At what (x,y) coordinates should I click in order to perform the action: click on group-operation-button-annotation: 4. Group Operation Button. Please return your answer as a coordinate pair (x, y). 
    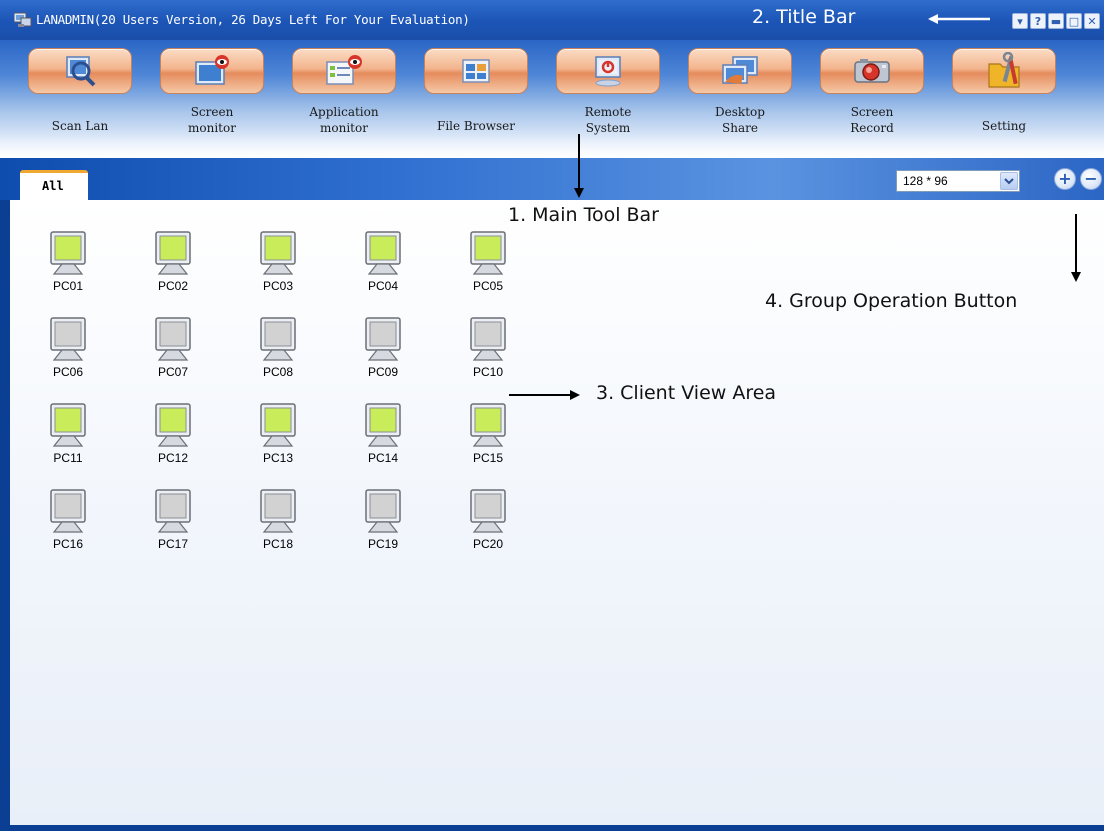
    Looking at the image, I should click on (891, 301).